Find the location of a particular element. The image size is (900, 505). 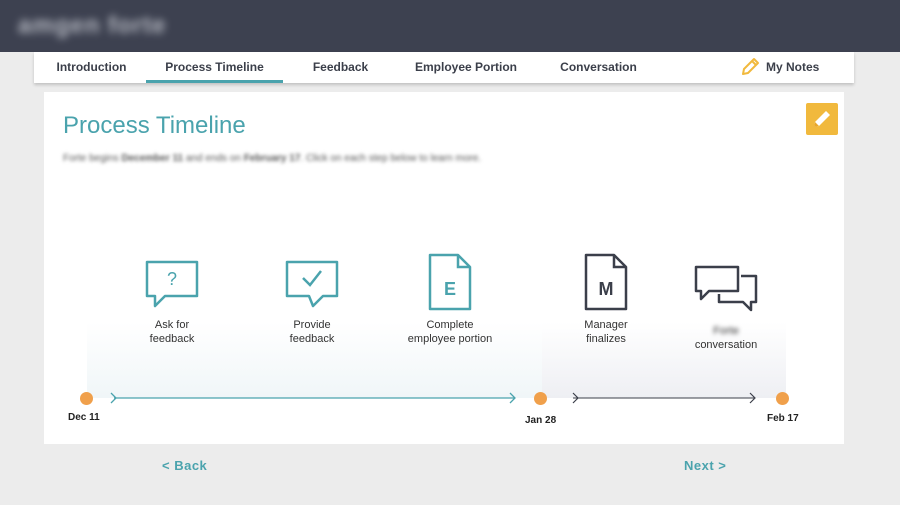

step-label: Provide feedback is located at coordinates (312, 332).